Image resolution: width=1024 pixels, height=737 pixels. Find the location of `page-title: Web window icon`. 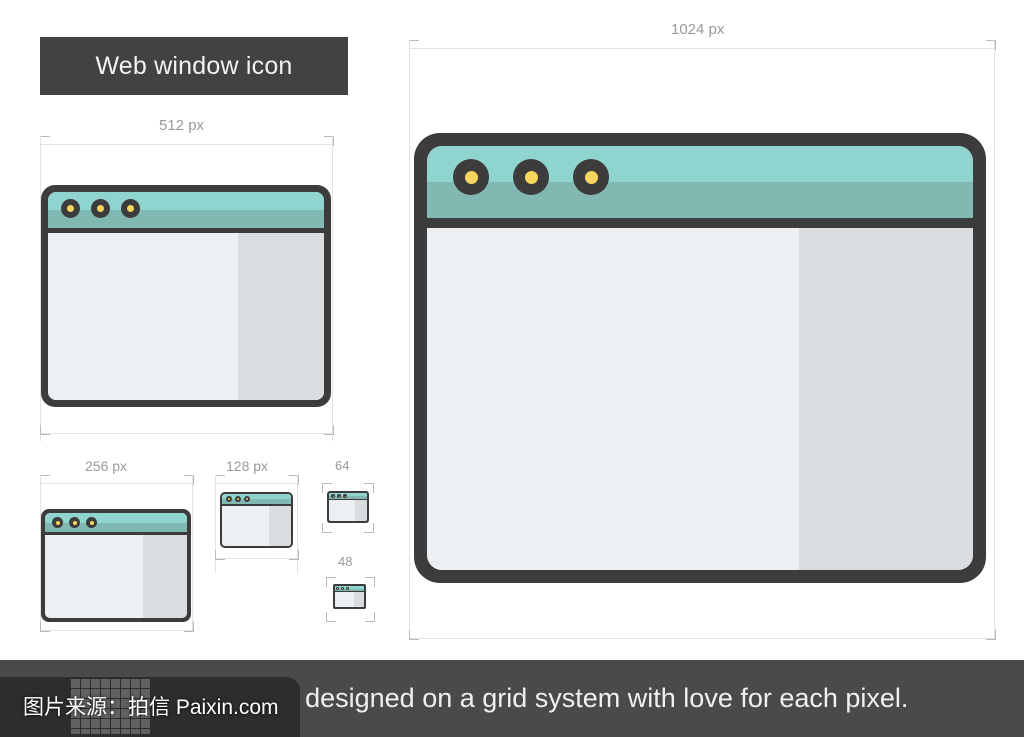

page-title: Web window icon is located at coordinates (194, 65).